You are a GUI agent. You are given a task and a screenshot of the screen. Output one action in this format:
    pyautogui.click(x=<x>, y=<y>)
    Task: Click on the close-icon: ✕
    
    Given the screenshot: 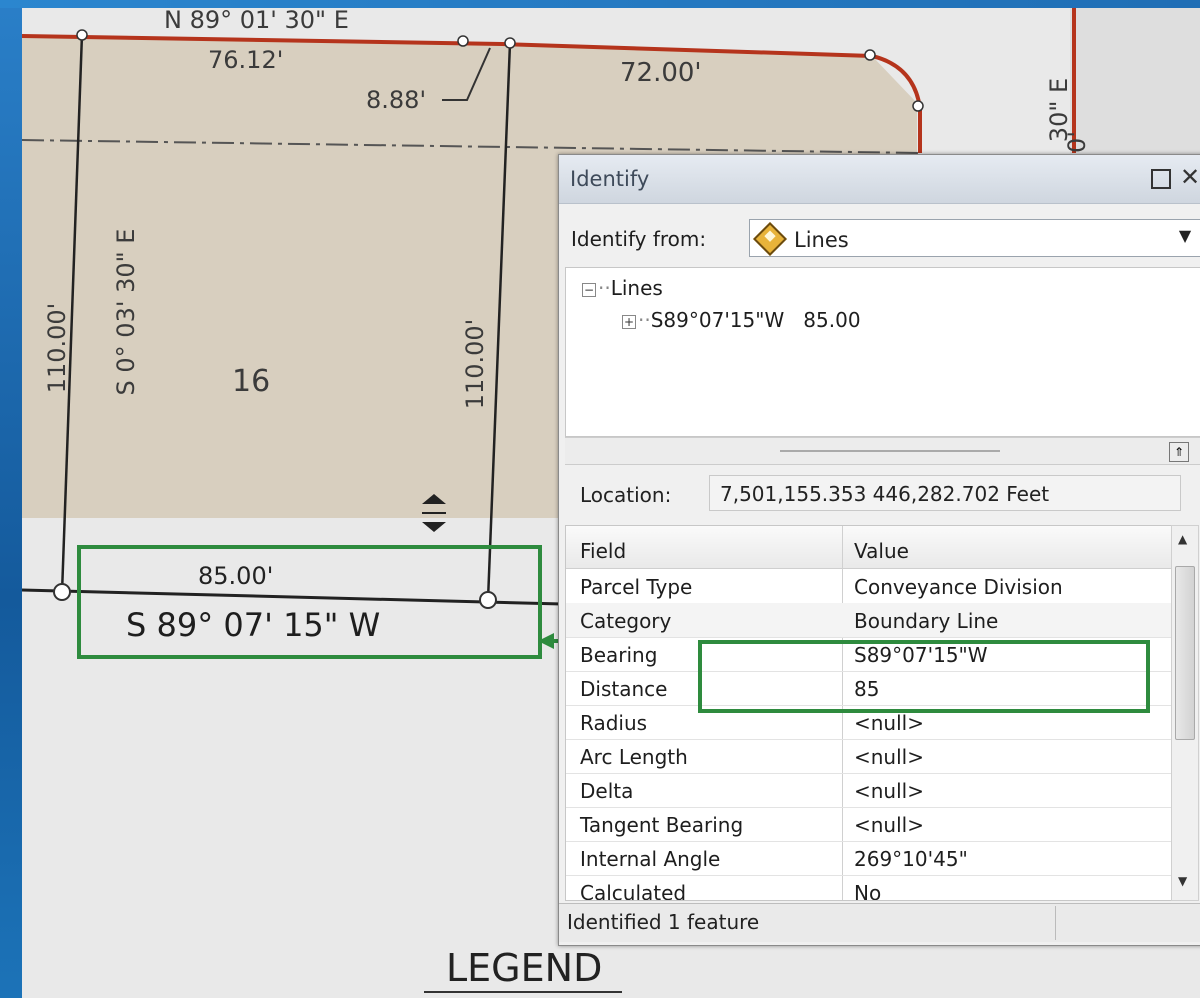 What is the action you would take?
    pyautogui.click(x=1190, y=177)
    